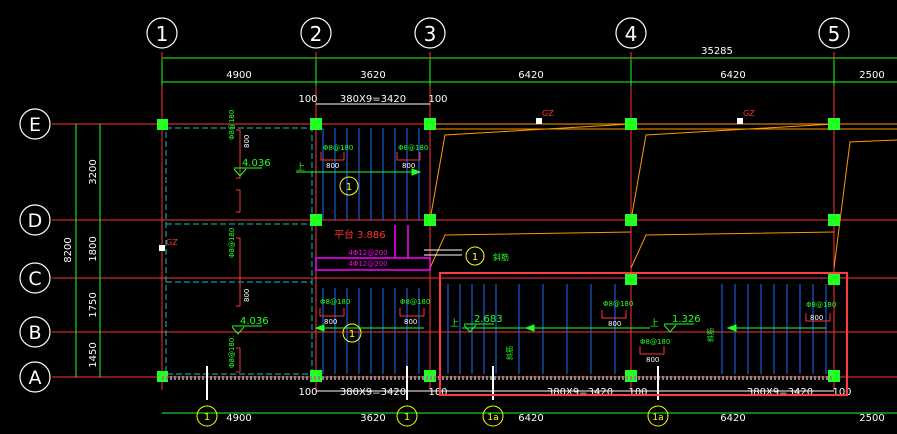 Image resolution: width=897 pixels, height=434 pixels. I want to click on top-dim-1: 4900, so click(238, 75).